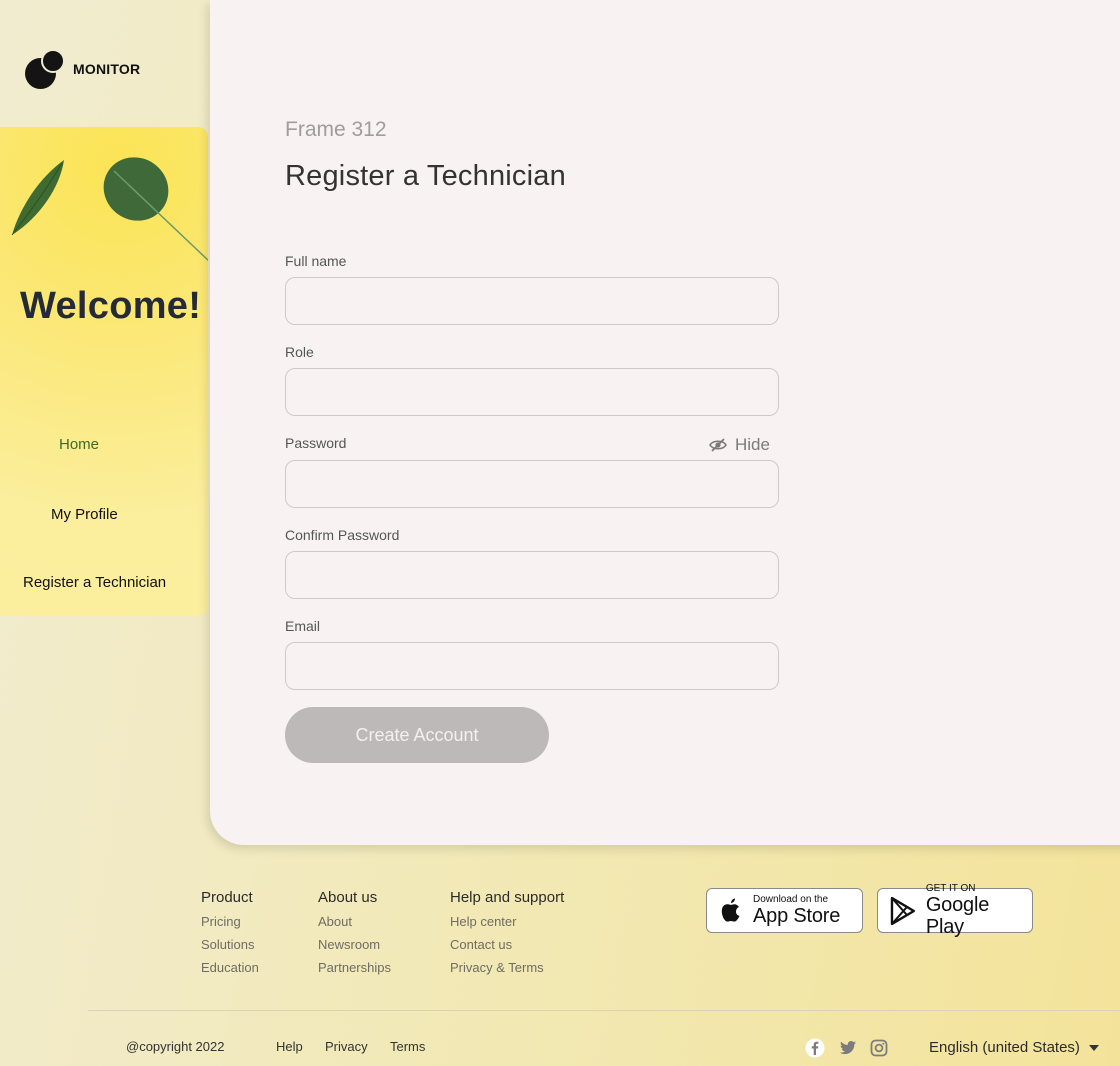  I want to click on password-visibility-toggle: Hide, so click(739, 445).